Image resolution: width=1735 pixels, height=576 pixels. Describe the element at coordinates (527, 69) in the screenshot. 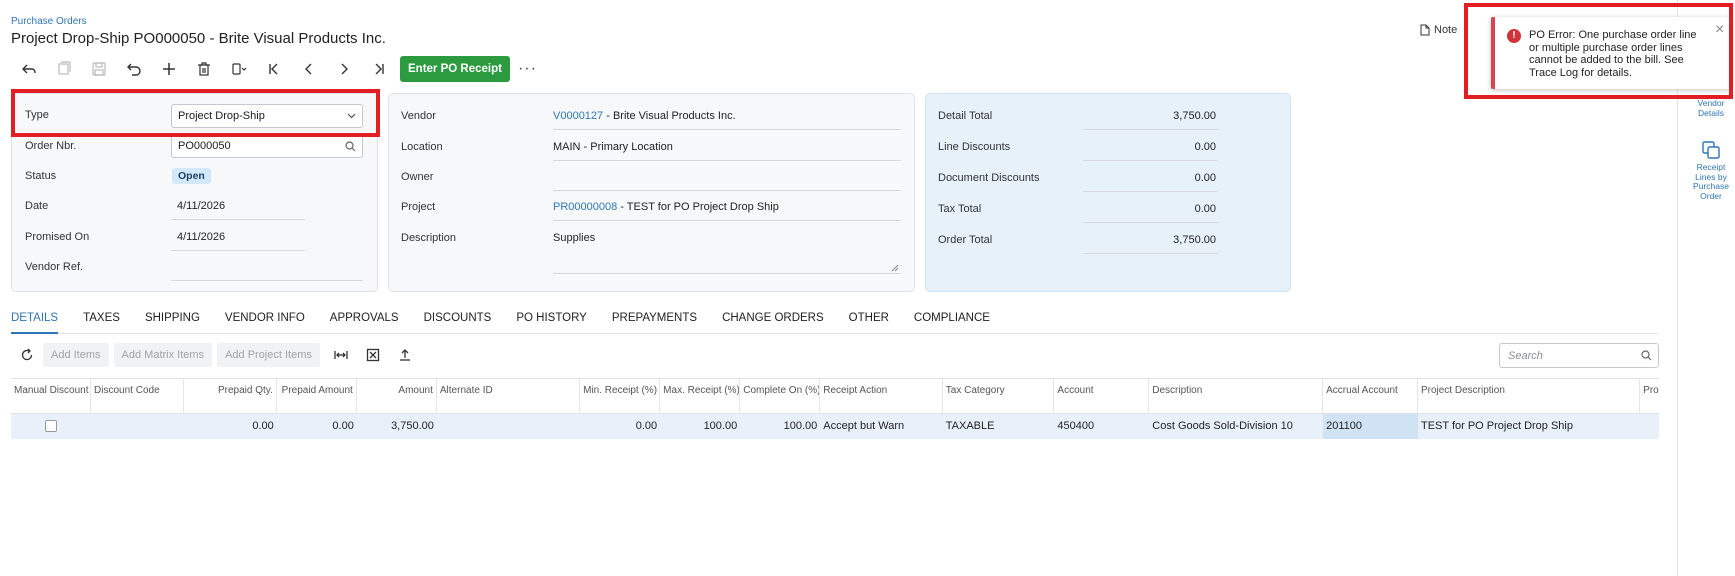

I see `more-actions-icon: ···` at that location.